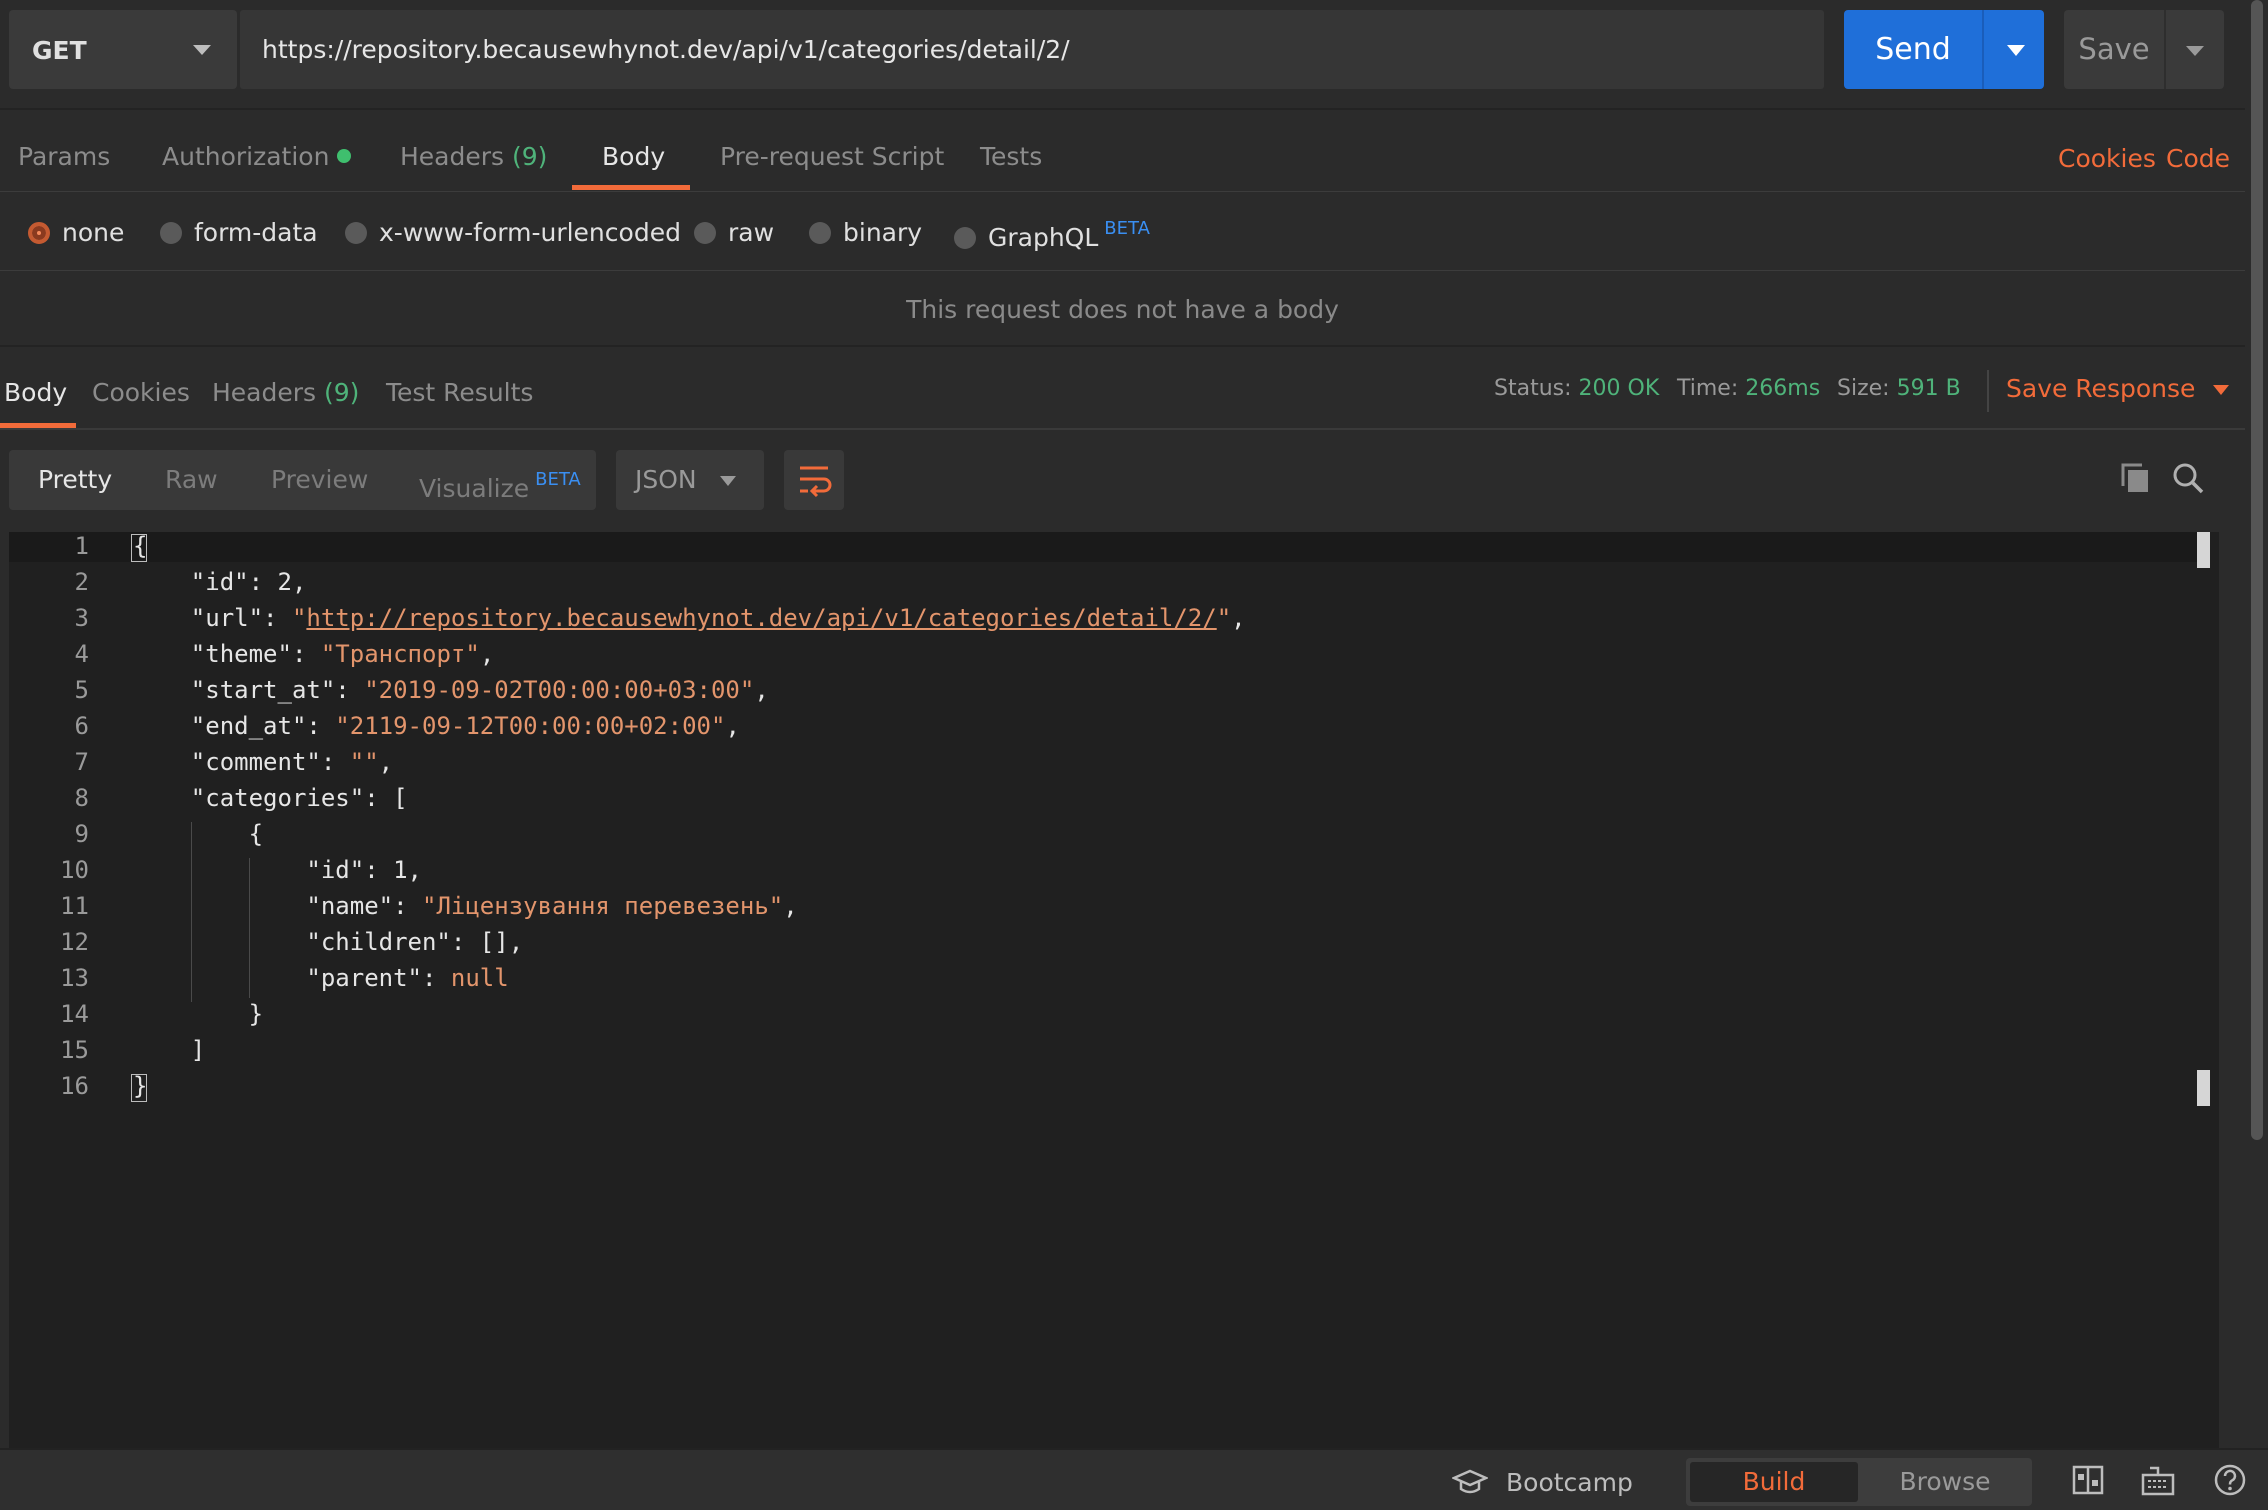 This screenshot has height=1510, width=2268. What do you see at coordinates (2144, 49) in the screenshot?
I see `save-button: Save` at bounding box center [2144, 49].